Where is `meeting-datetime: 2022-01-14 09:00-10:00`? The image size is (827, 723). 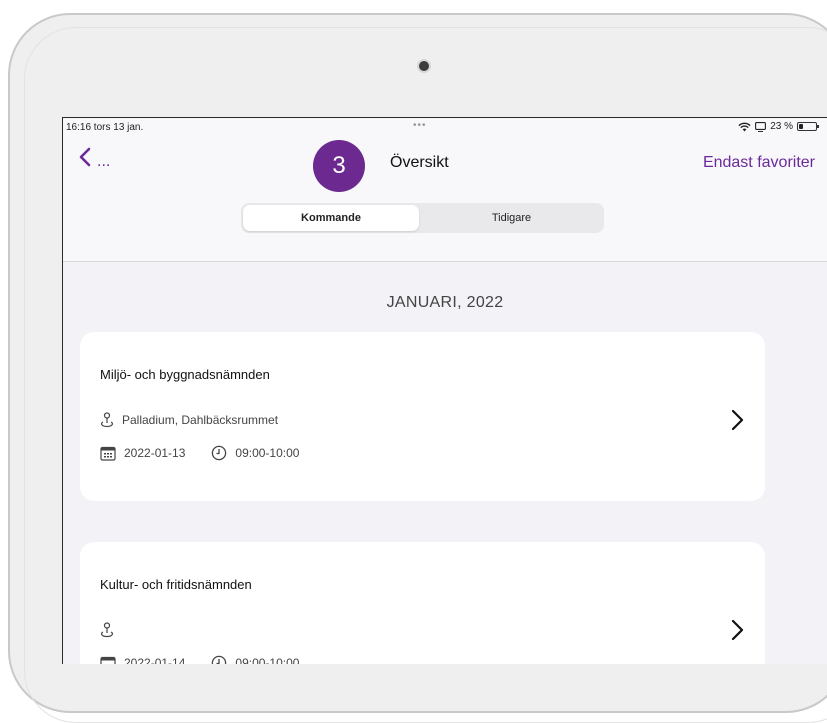 meeting-datetime: 2022-01-14 09:00-10:00 is located at coordinates (199, 659).